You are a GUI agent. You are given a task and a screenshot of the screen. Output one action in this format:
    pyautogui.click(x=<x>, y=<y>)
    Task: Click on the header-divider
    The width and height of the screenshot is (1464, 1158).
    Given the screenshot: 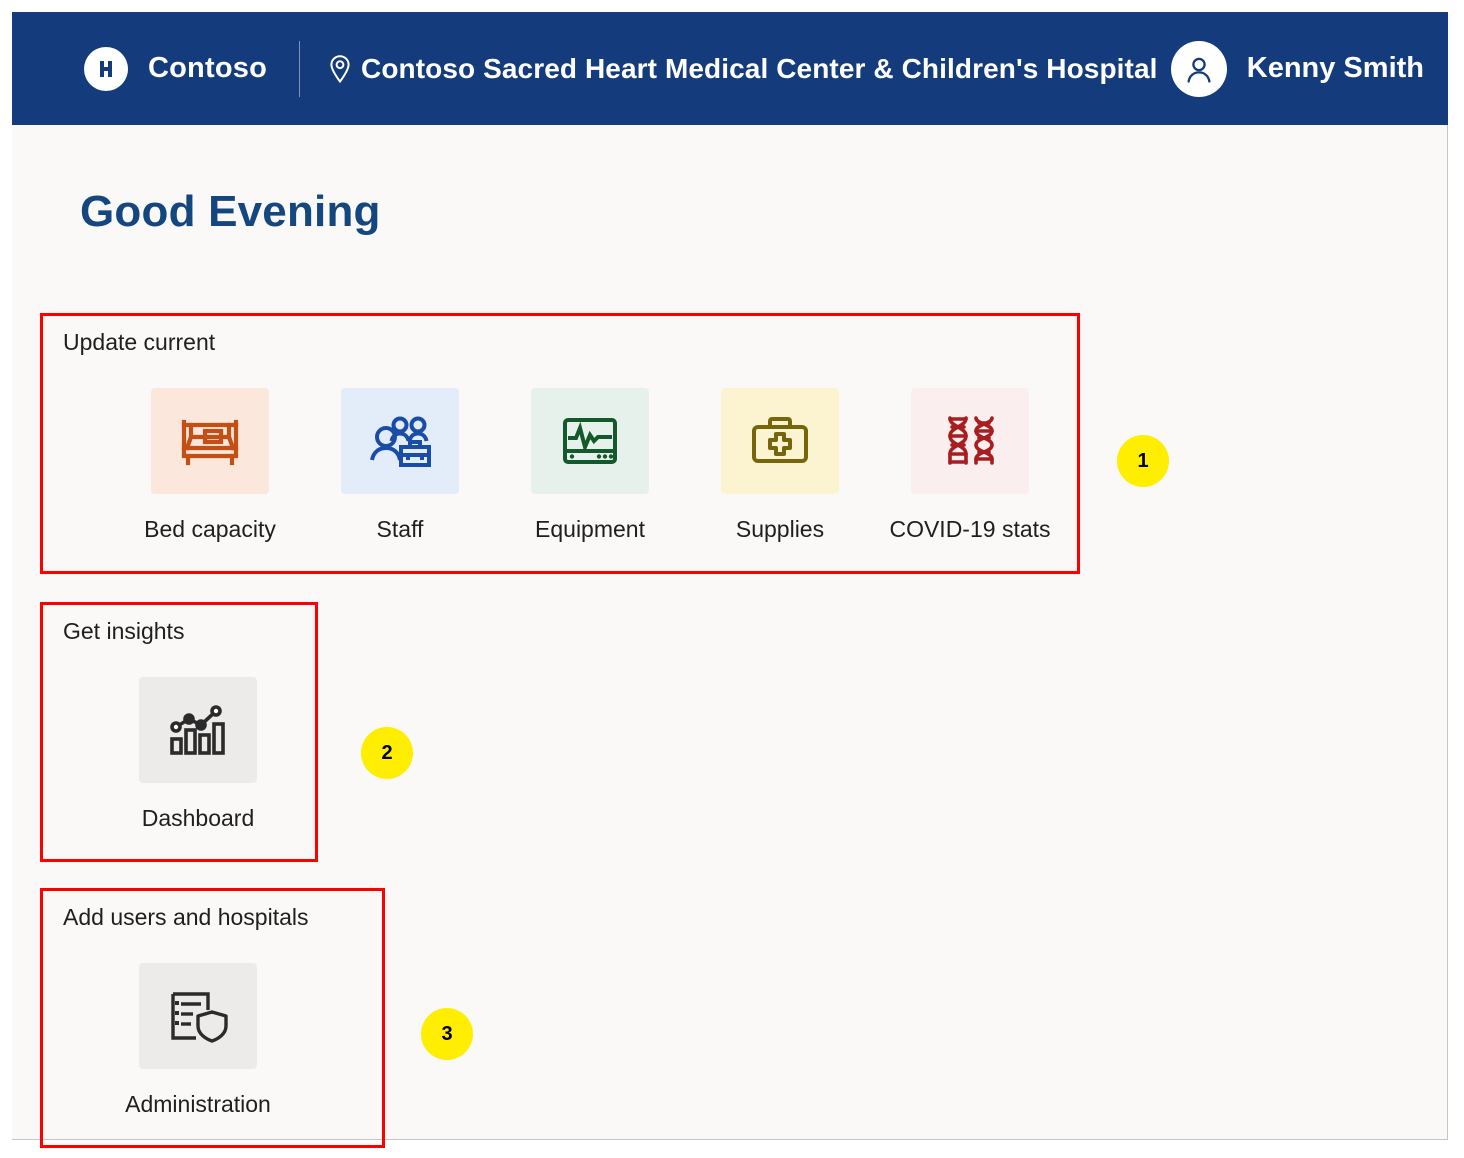 What is the action you would take?
    pyautogui.click(x=299, y=68)
    